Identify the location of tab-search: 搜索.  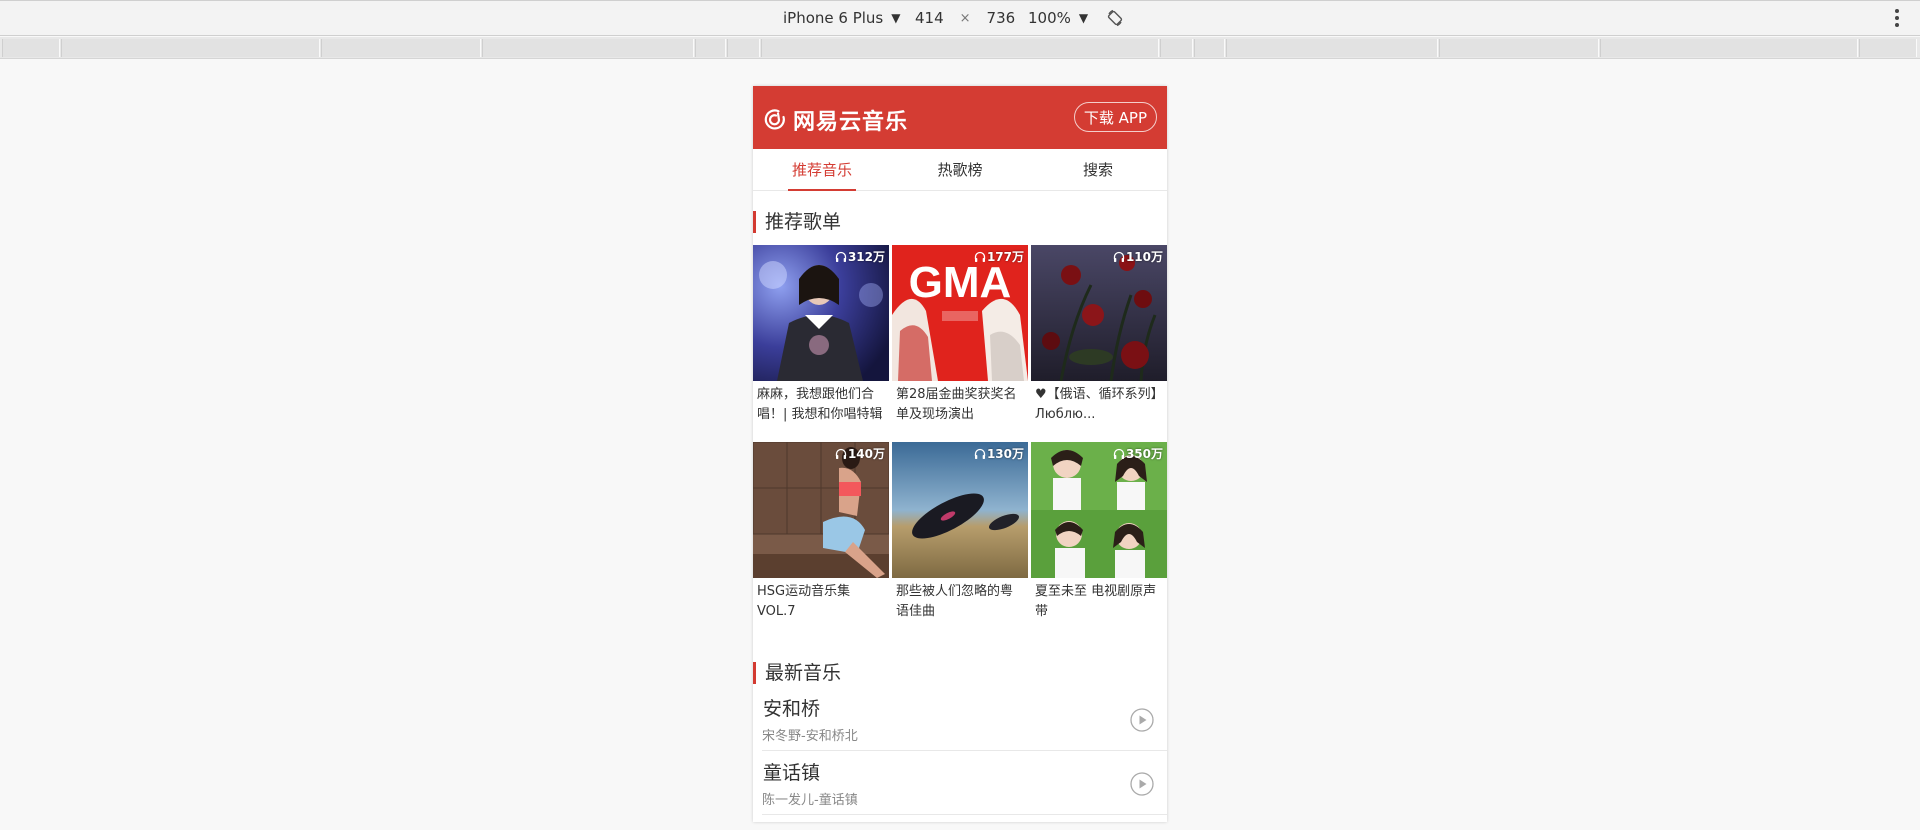
(1098, 169).